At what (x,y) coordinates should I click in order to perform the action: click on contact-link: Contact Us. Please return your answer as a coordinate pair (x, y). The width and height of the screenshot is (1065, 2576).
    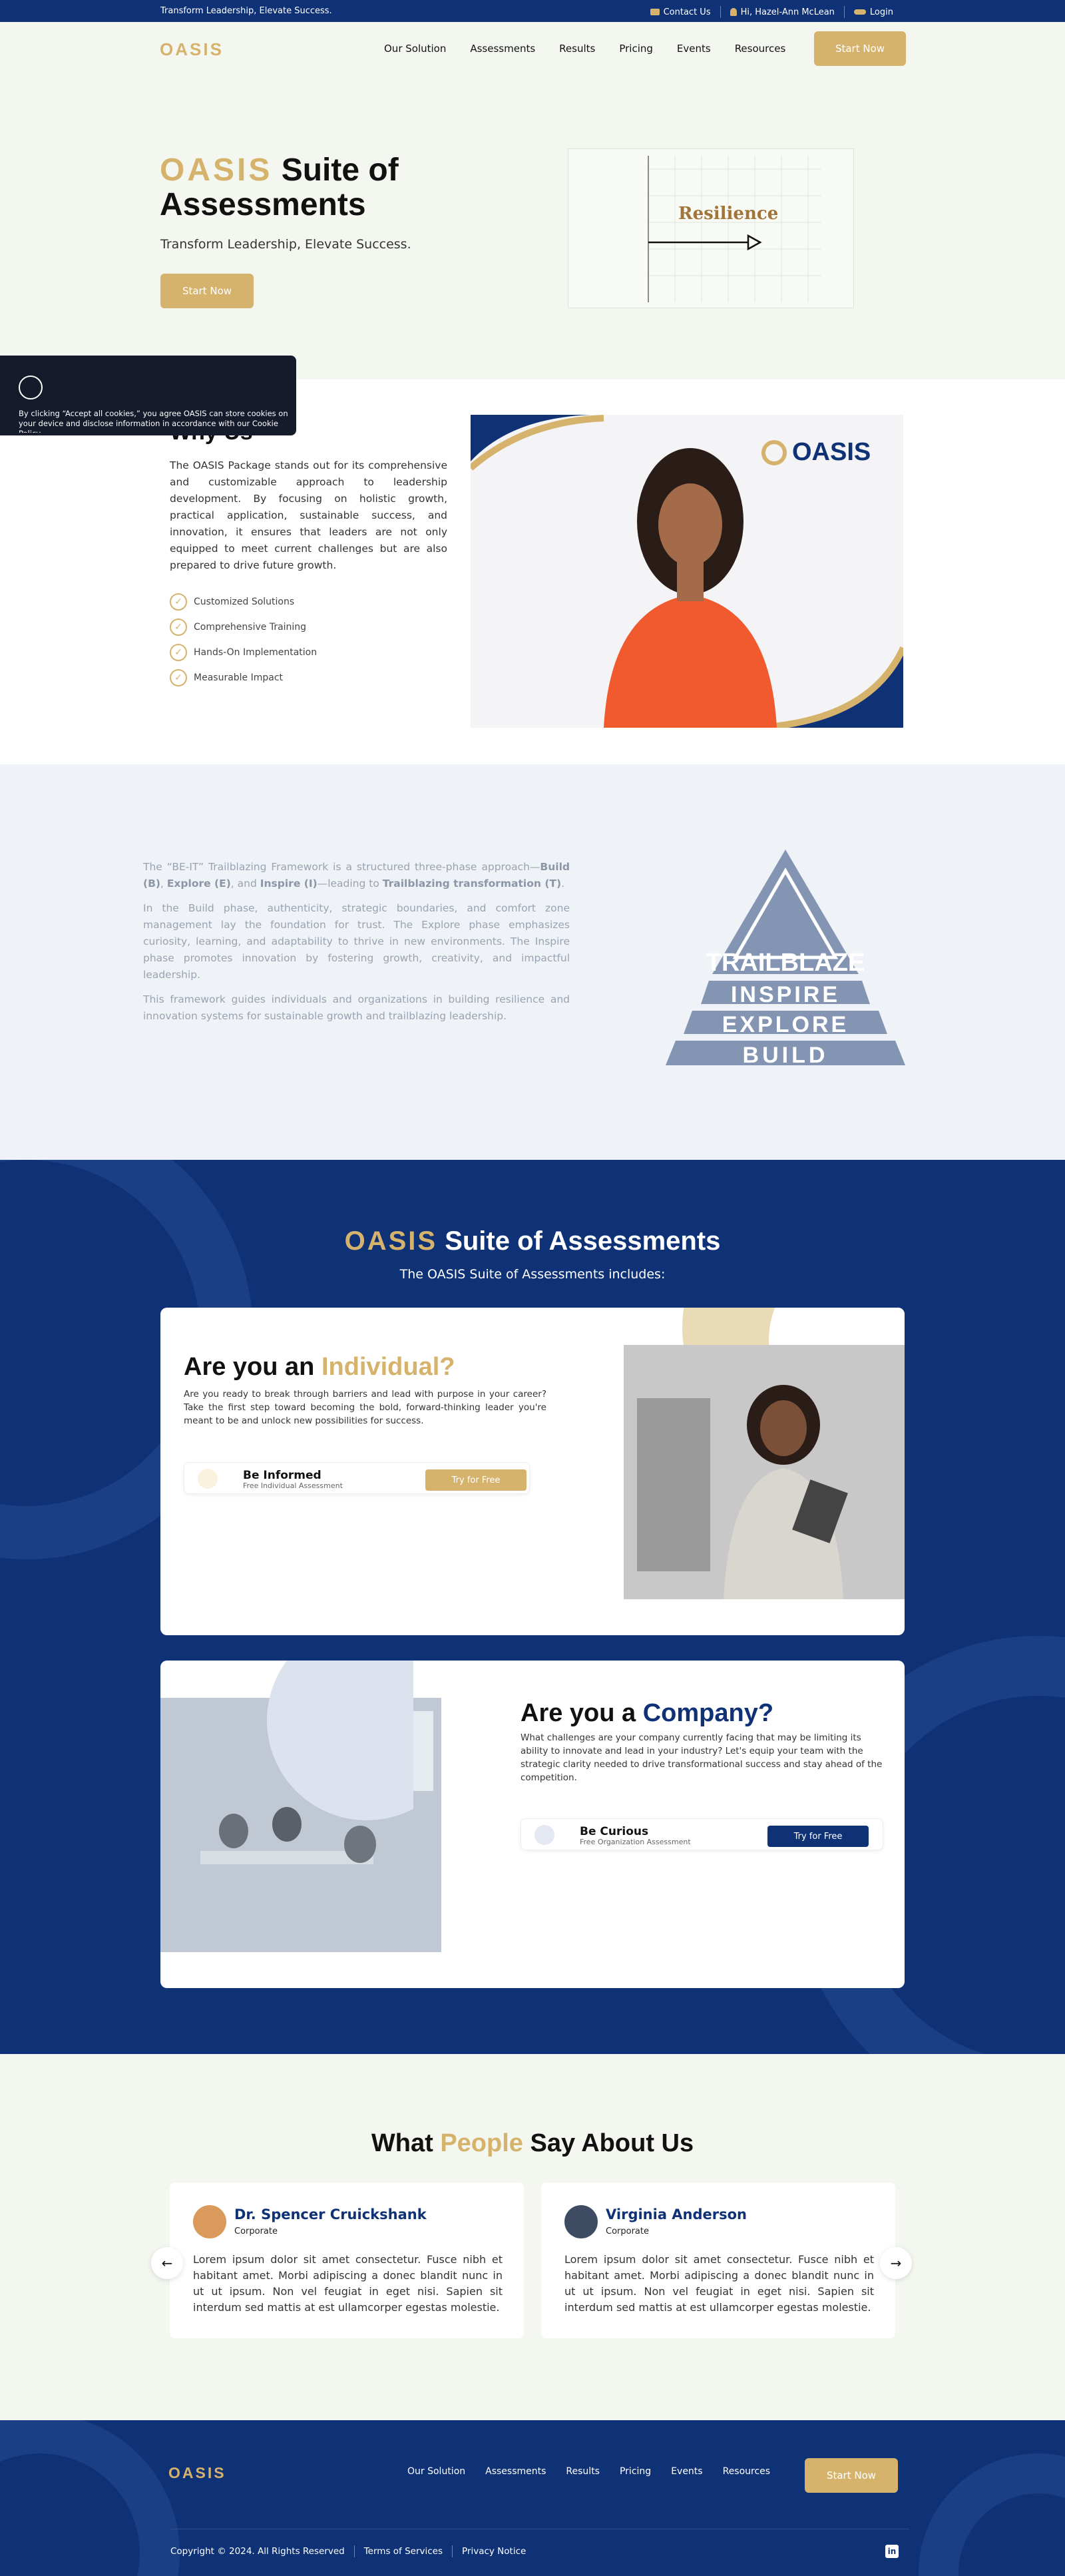
    Looking at the image, I should click on (680, 12).